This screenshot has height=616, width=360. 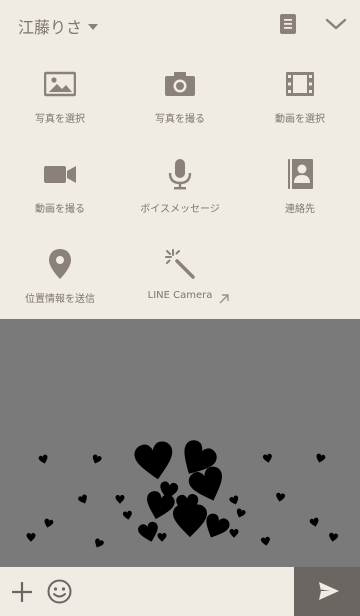 What do you see at coordinates (300, 119) in the screenshot?
I see `select-video-label: 動画を選択` at bounding box center [300, 119].